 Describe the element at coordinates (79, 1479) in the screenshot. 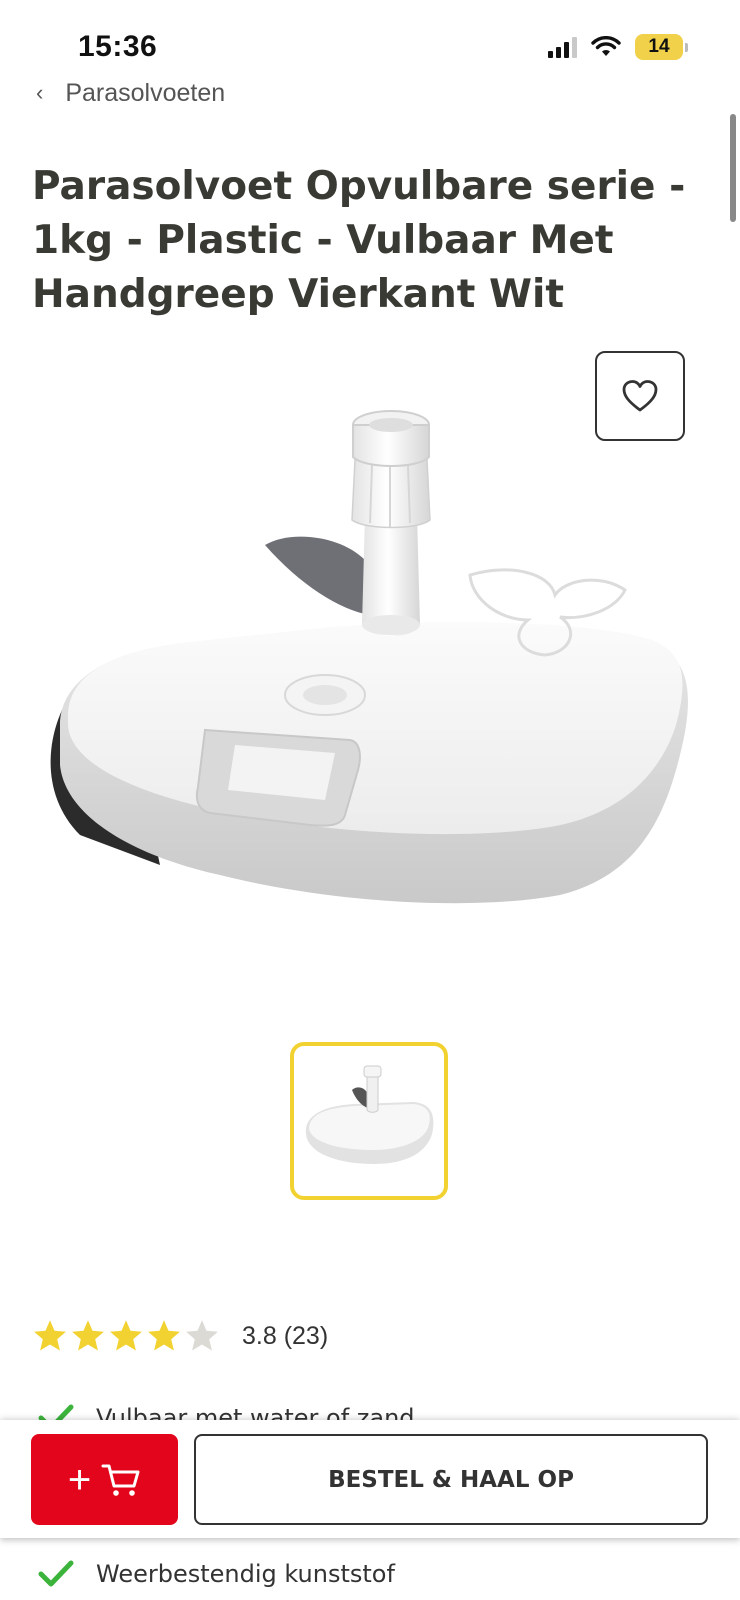

I see `plus-icon: +` at that location.